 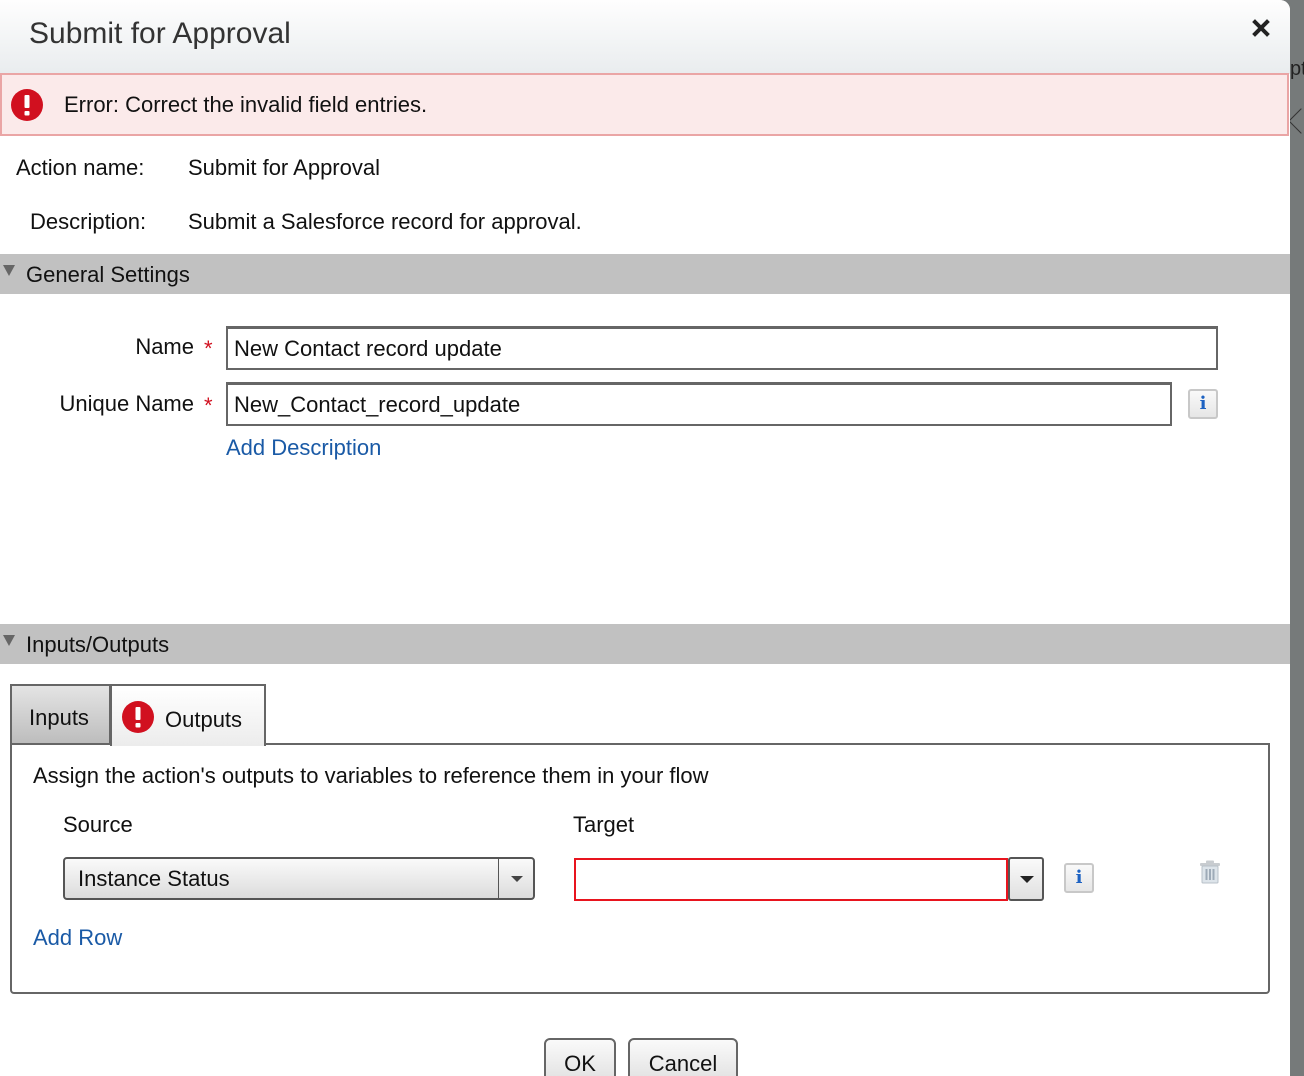 What do you see at coordinates (154, 878) in the screenshot?
I see `source-select-value: Instance Status` at bounding box center [154, 878].